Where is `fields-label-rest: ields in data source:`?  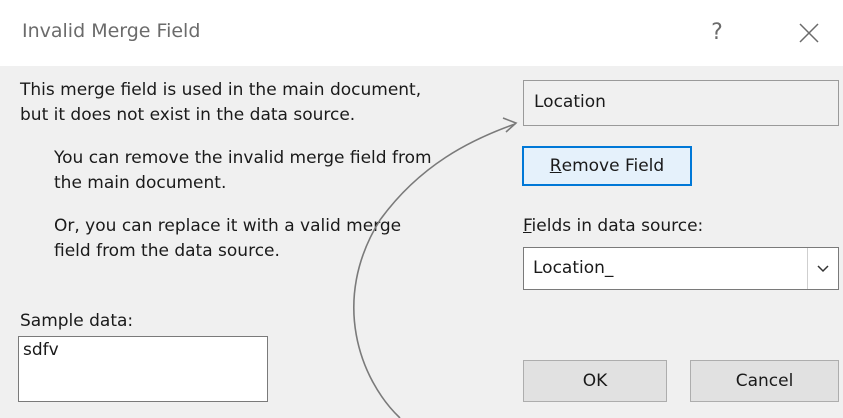 fields-label-rest: ields in data source: is located at coordinates (617, 226).